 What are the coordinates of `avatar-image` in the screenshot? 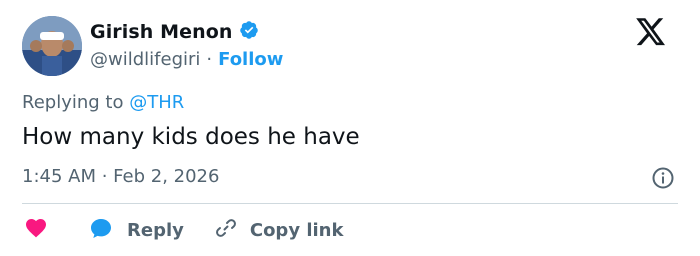 It's located at (52, 46).